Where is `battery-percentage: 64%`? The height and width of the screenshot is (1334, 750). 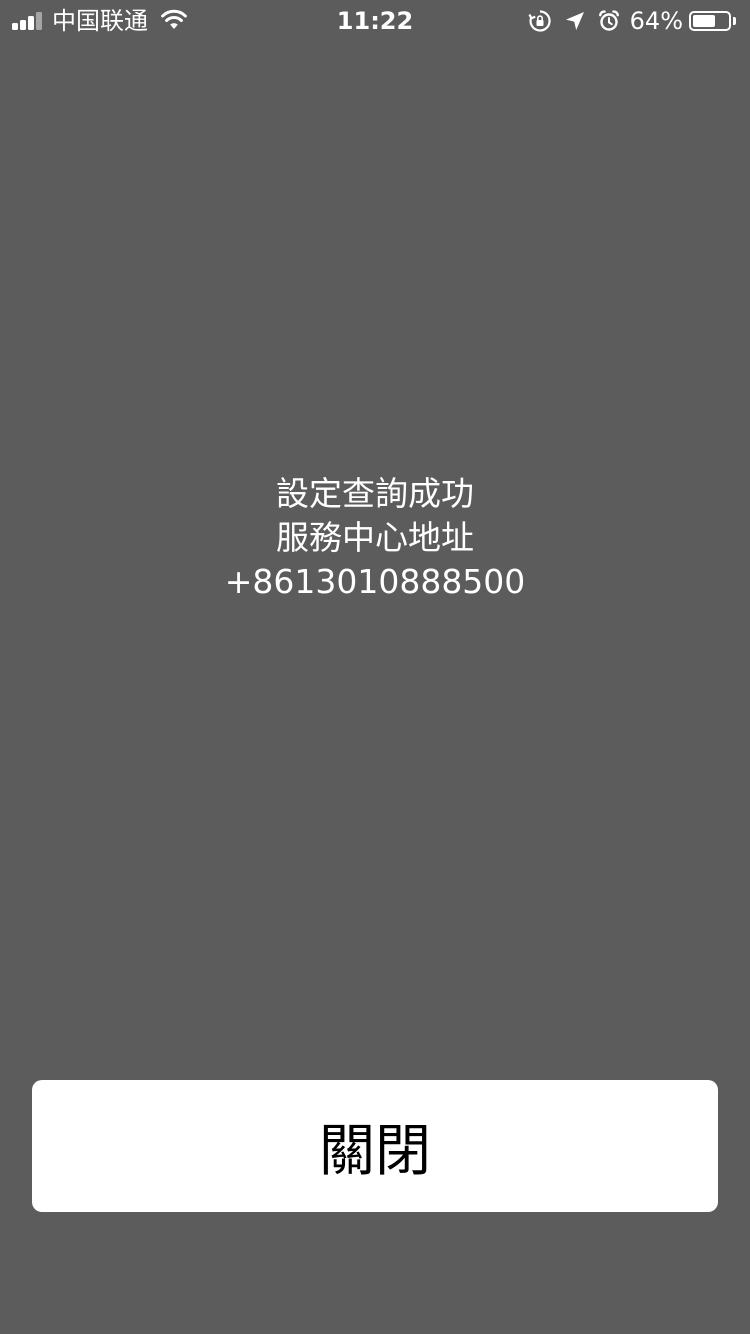
battery-percentage: 64% is located at coordinates (656, 21).